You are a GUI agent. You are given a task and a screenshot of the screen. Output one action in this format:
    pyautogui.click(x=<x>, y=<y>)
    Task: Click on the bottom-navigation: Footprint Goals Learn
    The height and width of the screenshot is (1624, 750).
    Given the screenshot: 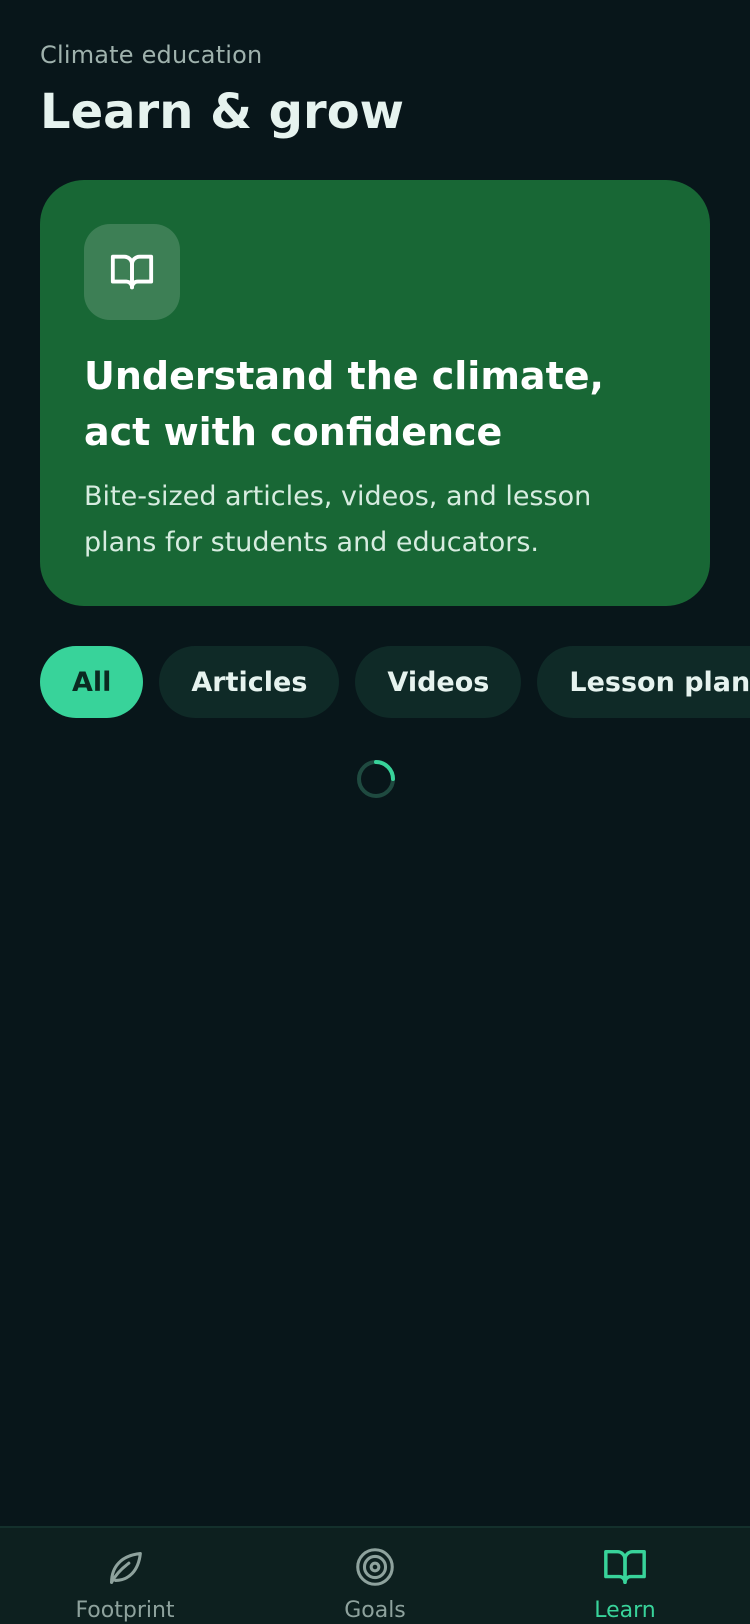 What is the action you would take?
    pyautogui.click(x=375, y=1575)
    